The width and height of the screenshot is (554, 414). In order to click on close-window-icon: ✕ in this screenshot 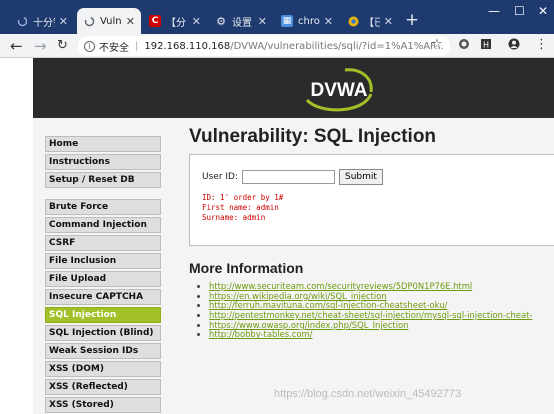, I will do `click(543, 11)`.